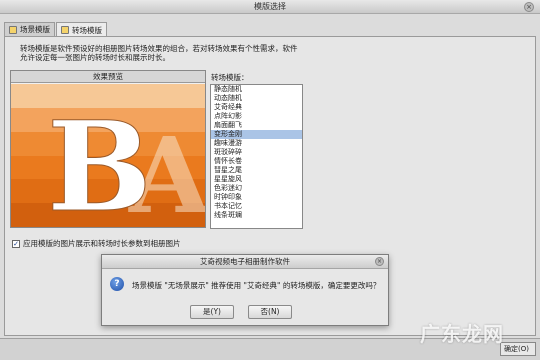 The height and width of the screenshot is (360, 540). I want to click on tab-bar: 场景模版 转场模版, so click(56, 29).